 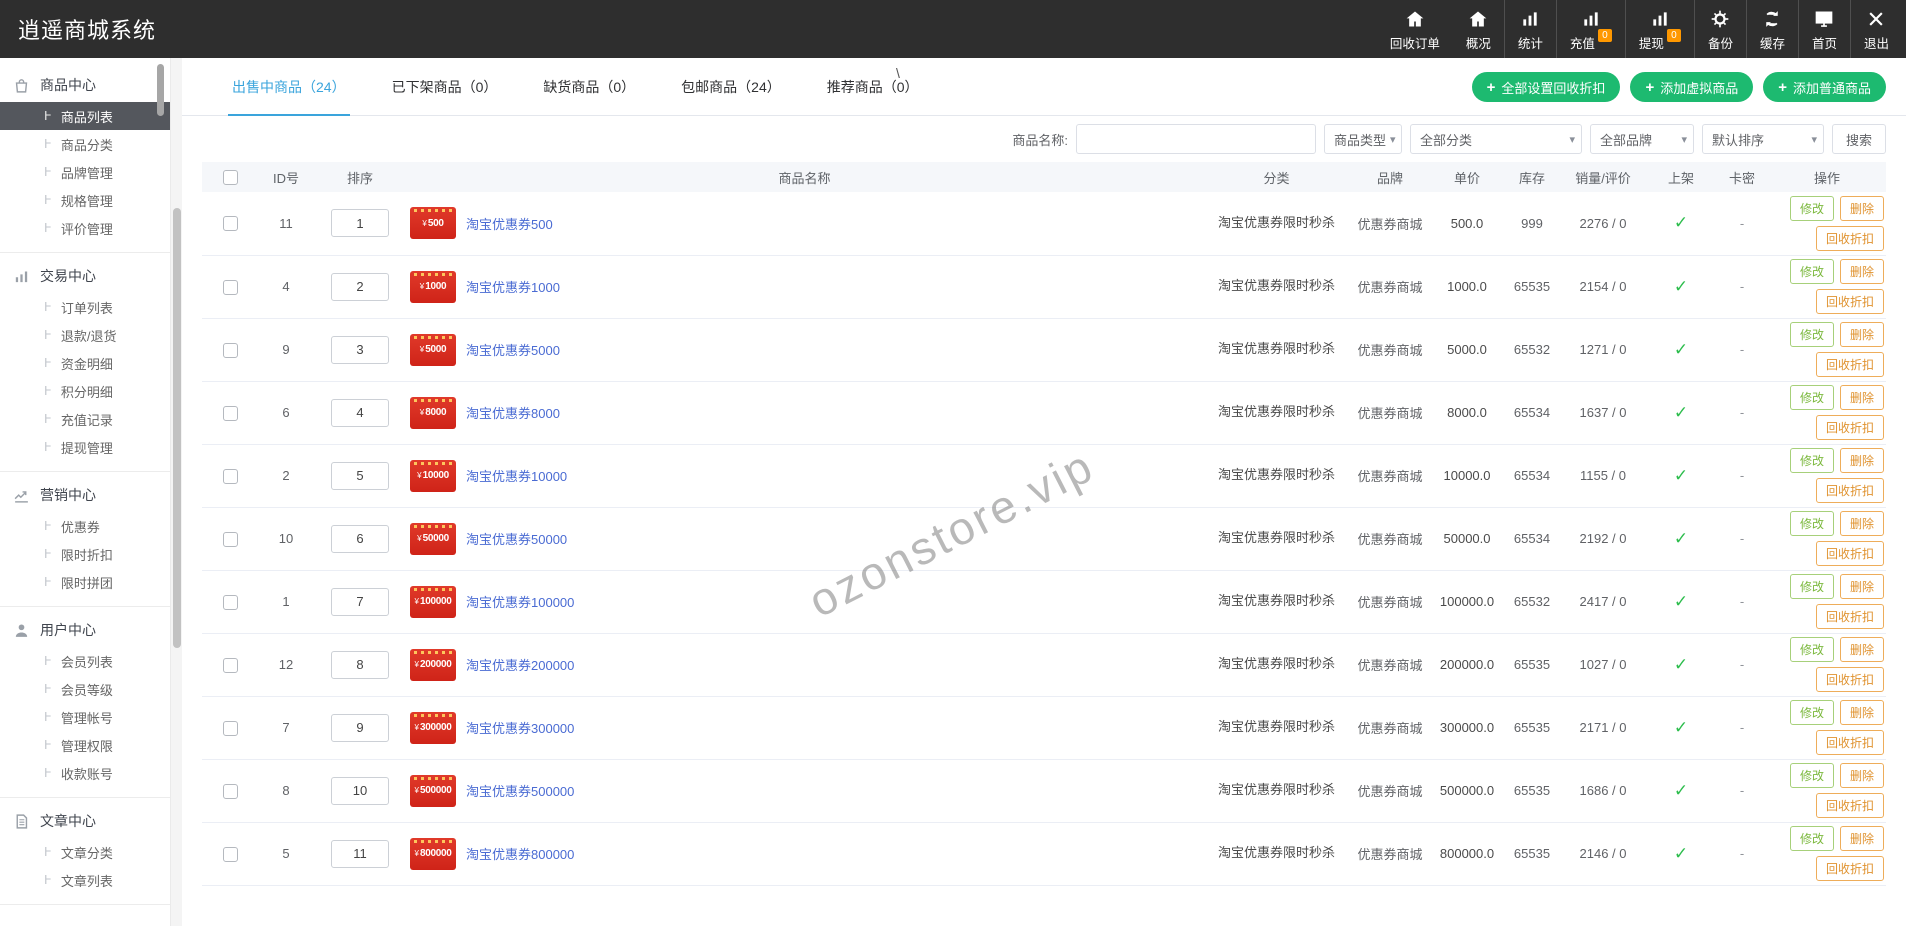 What do you see at coordinates (520, 664) in the screenshot?
I see `goods-name-link: 淘宝优惠券200000` at bounding box center [520, 664].